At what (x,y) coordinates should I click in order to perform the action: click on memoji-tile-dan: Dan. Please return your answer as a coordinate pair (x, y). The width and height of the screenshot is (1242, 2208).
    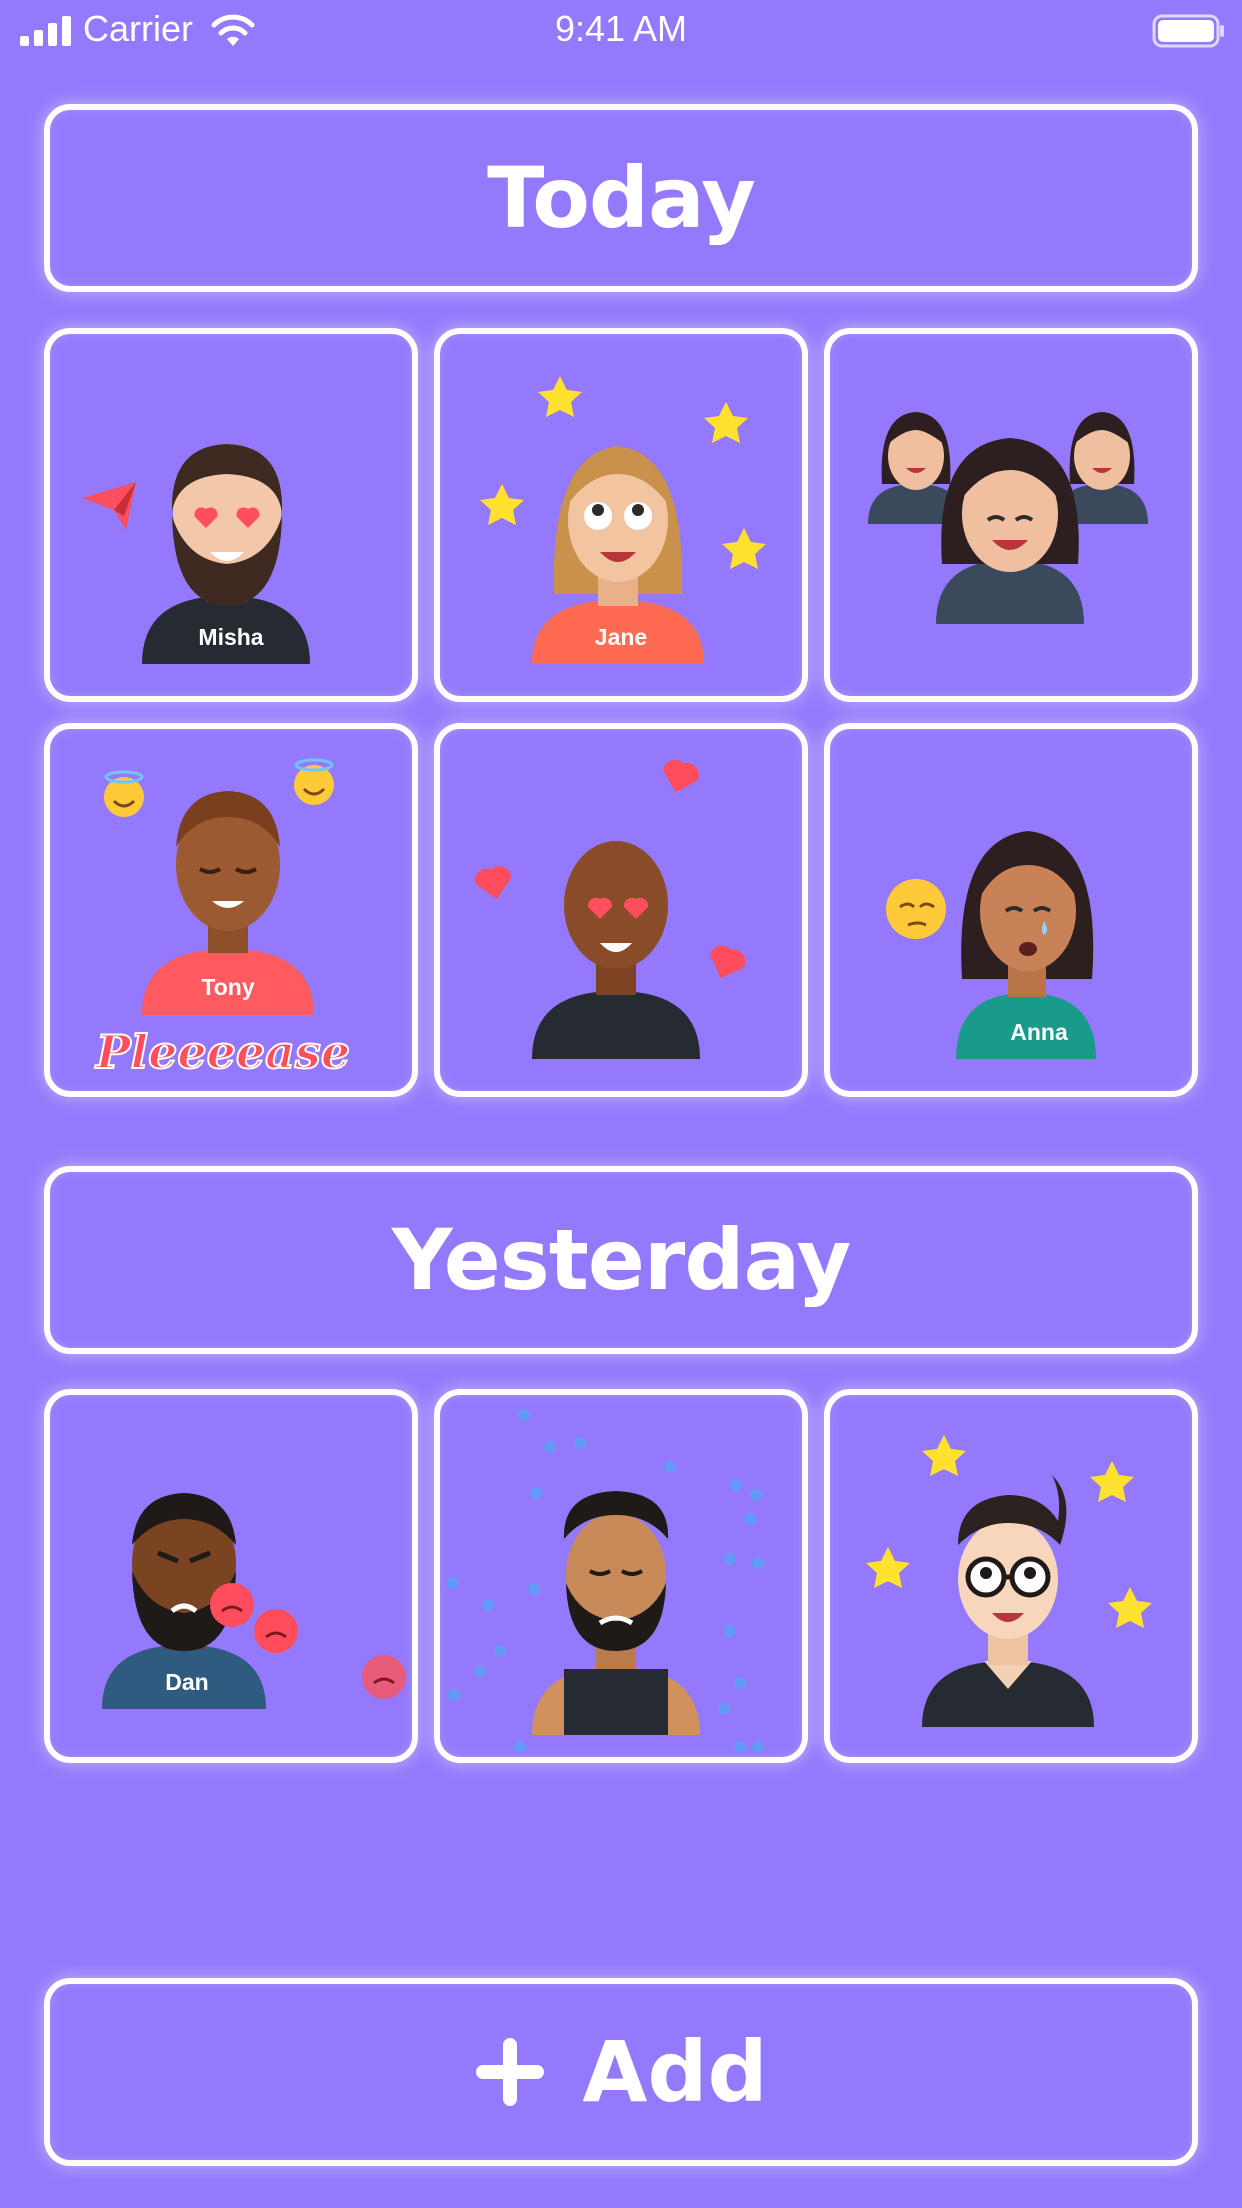
    Looking at the image, I should click on (231, 1576).